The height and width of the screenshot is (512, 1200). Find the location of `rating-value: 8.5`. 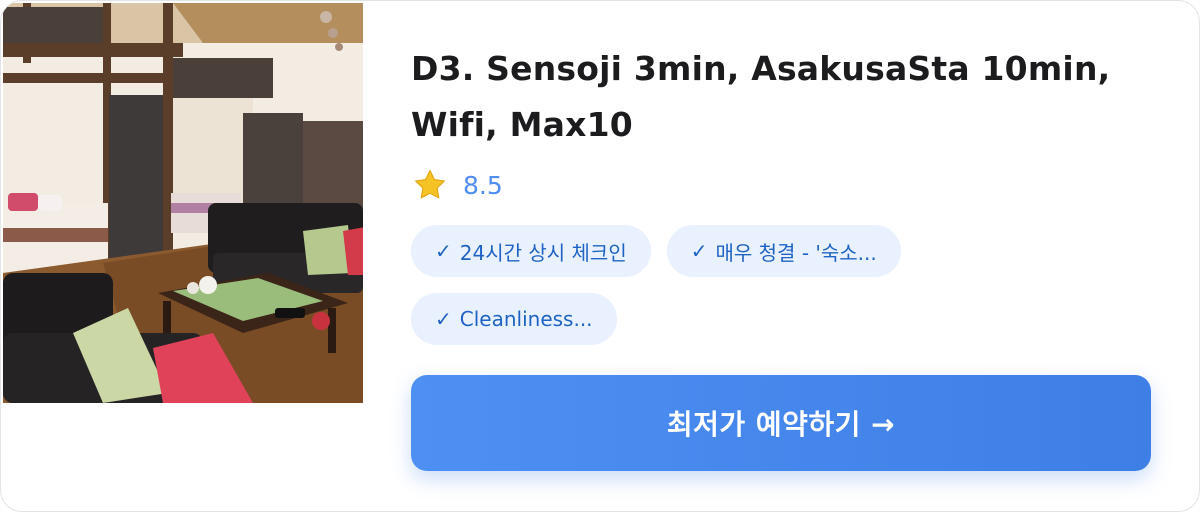

rating-value: 8.5 is located at coordinates (483, 185).